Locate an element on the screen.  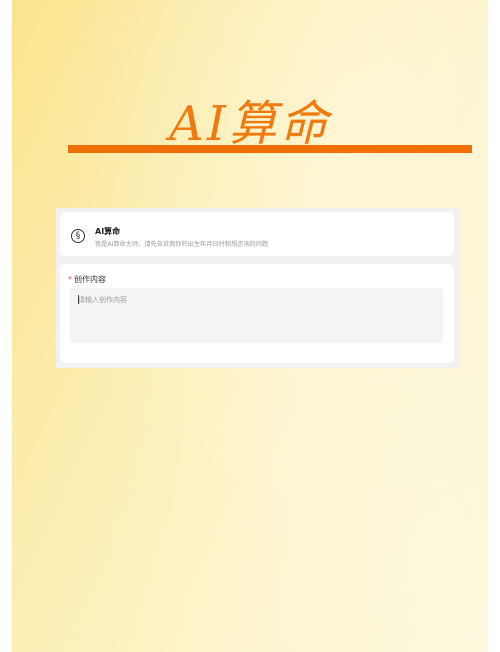
hero-underline-bar is located at coordinates (270, 149).